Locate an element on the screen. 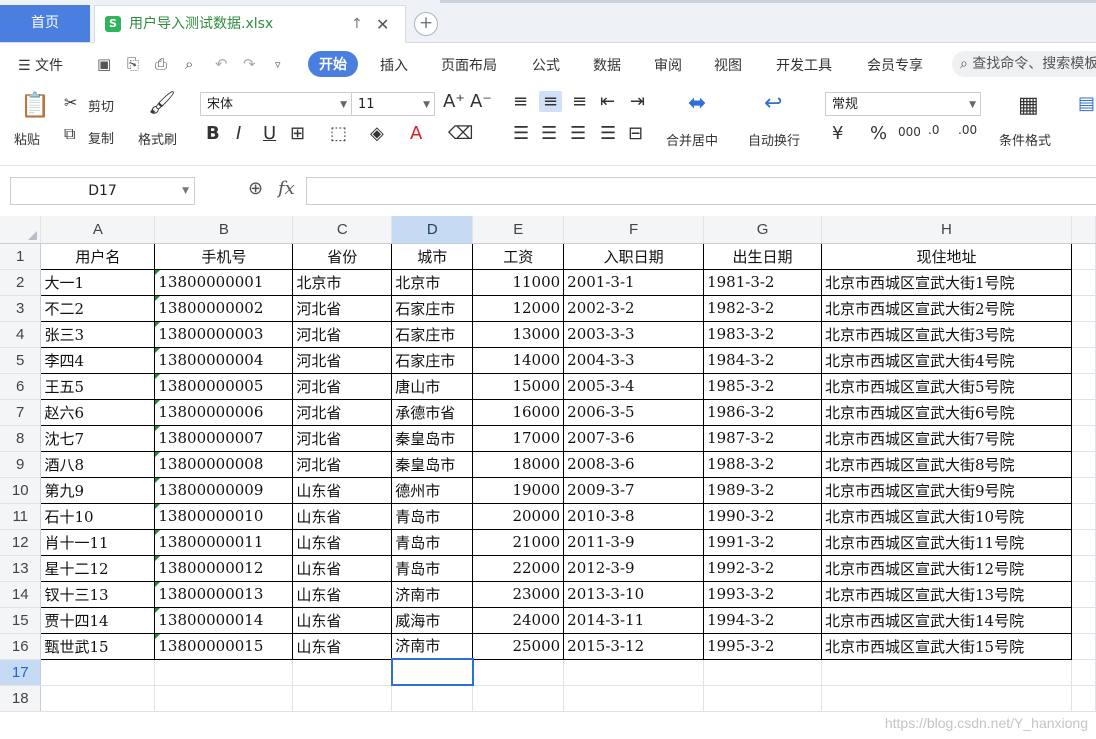 This screenshot has width=1096, height=739. row-header: 6 is located at coordinates (21, 386).